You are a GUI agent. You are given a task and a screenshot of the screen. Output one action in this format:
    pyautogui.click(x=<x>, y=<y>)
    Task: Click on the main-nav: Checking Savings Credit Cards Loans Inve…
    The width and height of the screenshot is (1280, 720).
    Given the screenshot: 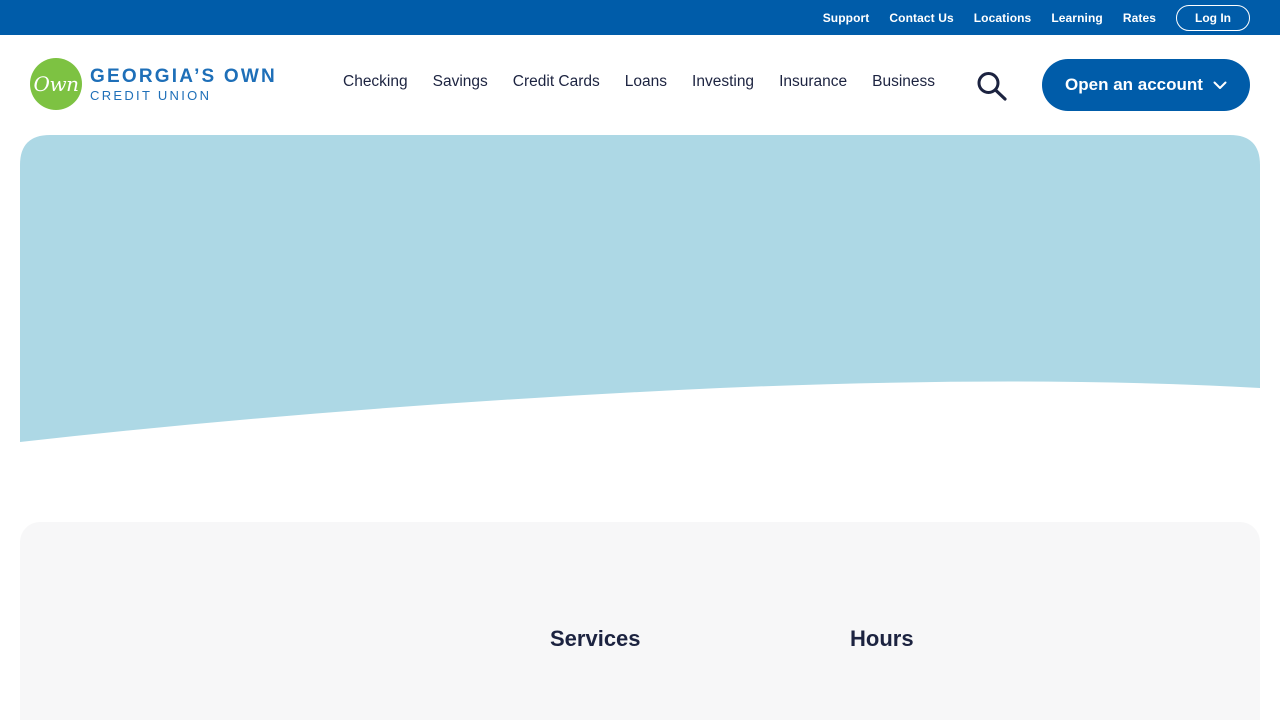 What is the action you would take?
    pyautogui.click(x=651, y=82)
    